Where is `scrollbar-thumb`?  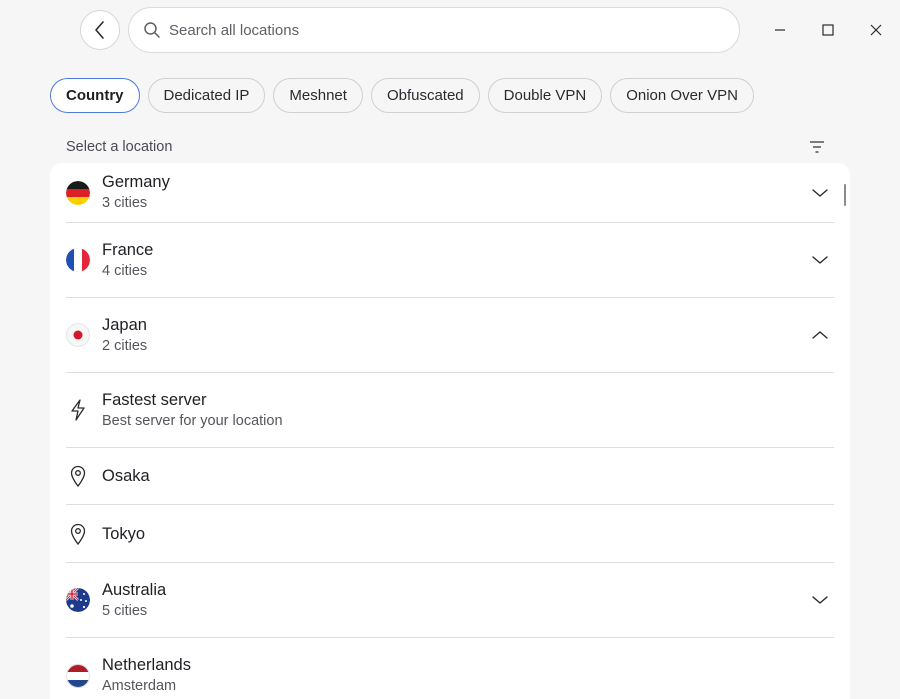
scrollbar-thumb is located at coordinates (845, 195).